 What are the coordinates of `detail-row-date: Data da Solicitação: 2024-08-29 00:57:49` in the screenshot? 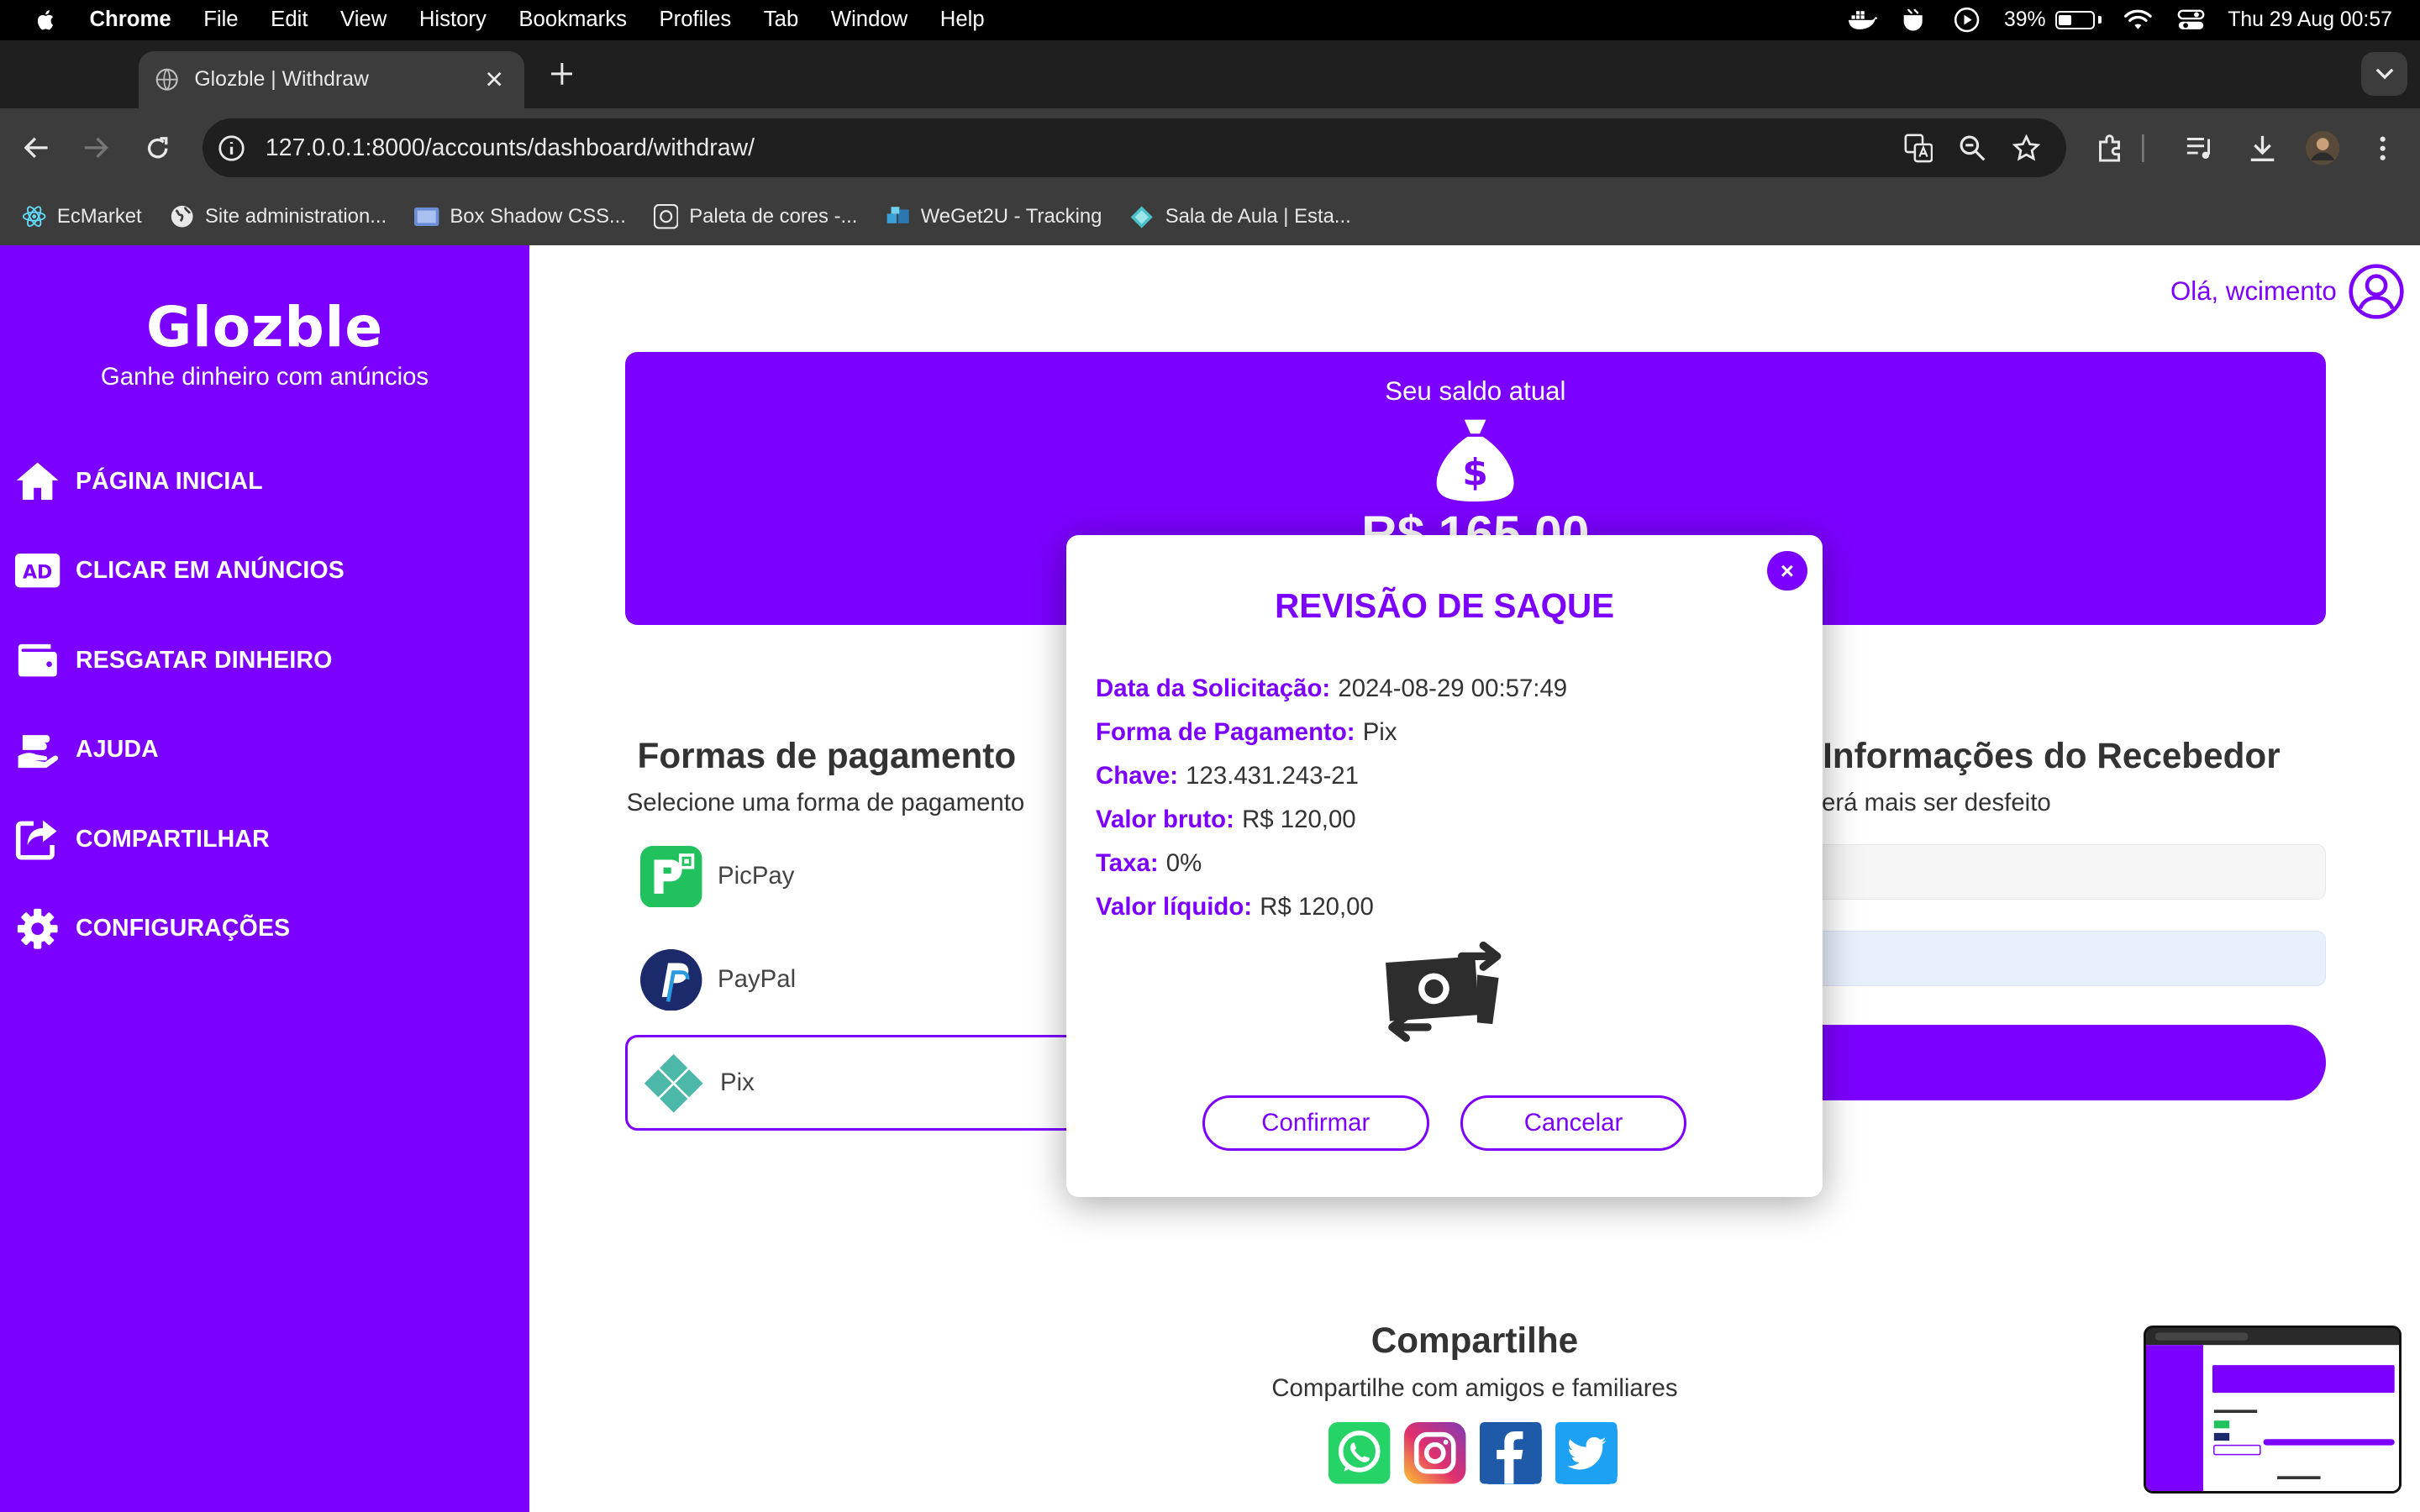 It's located at (1331, 688).